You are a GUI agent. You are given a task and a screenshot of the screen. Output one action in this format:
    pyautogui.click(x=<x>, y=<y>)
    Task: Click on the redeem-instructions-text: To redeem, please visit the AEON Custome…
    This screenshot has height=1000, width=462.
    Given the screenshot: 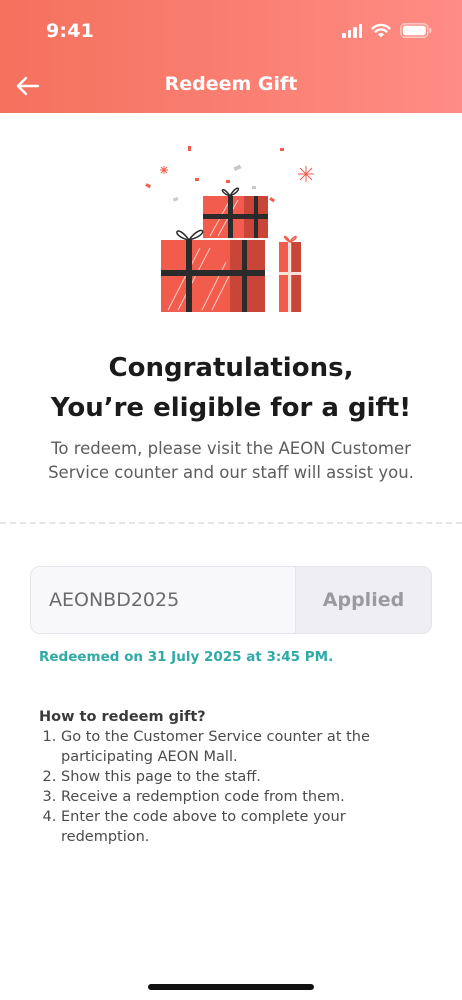 What is the action you would take?
    pyautogui.click(x=231, y=460)
    